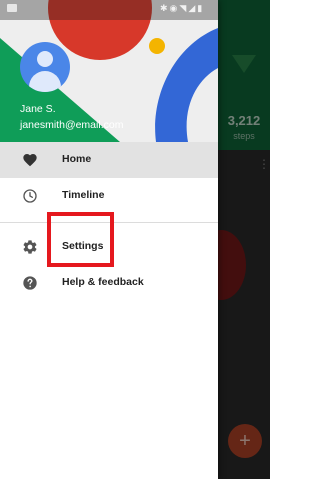 This screenshot has height=479, width=320. I want to click on menu-item-label: Timeline, so click(83, 195).